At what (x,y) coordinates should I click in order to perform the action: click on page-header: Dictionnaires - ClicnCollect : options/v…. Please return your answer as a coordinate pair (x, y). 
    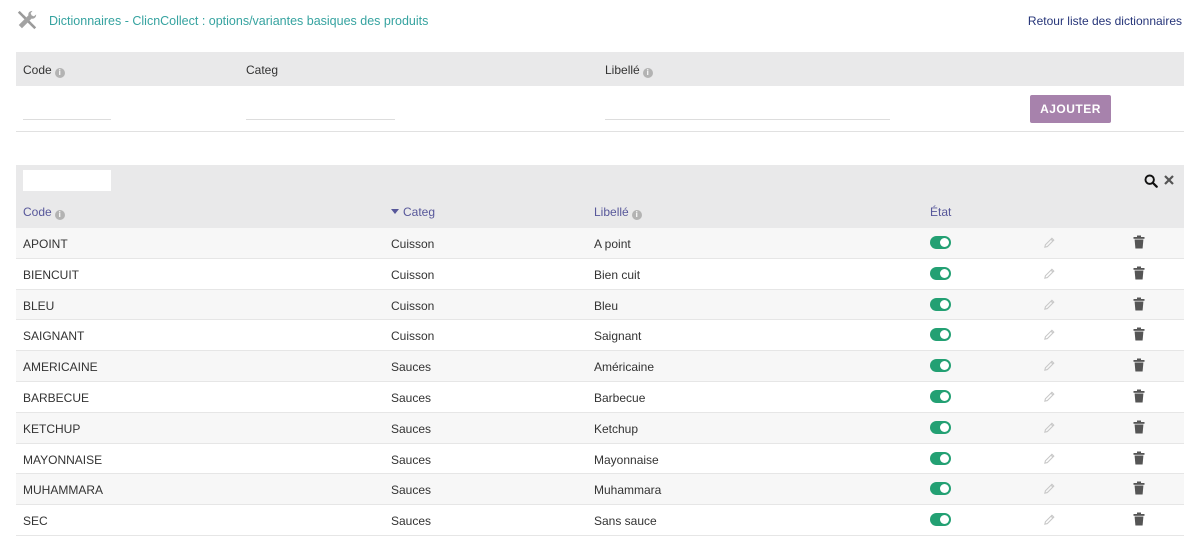
    Looking at the image, I should click on (600, 22).